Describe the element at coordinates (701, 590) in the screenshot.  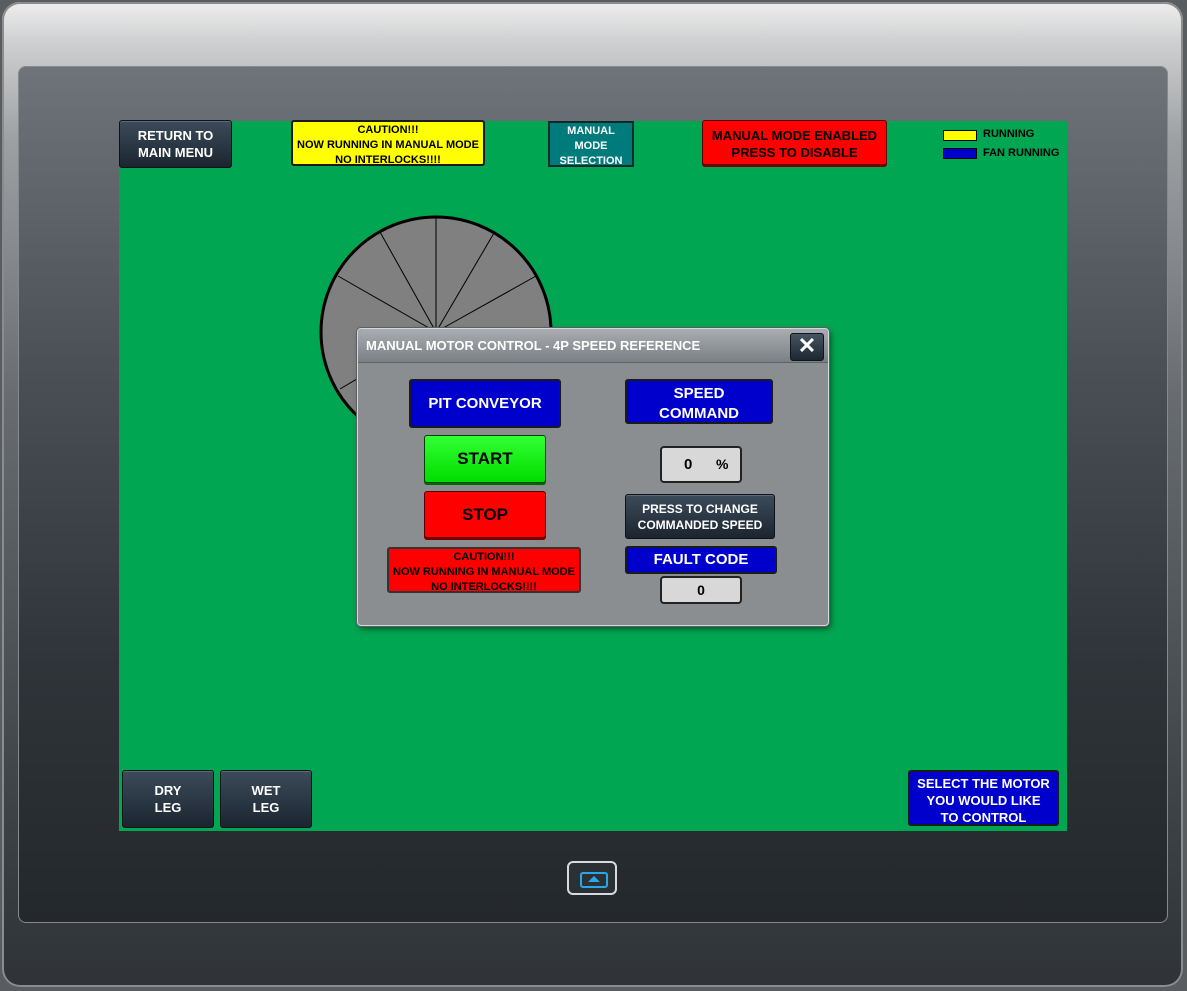
I see `fault-code-display: 0` at that location.